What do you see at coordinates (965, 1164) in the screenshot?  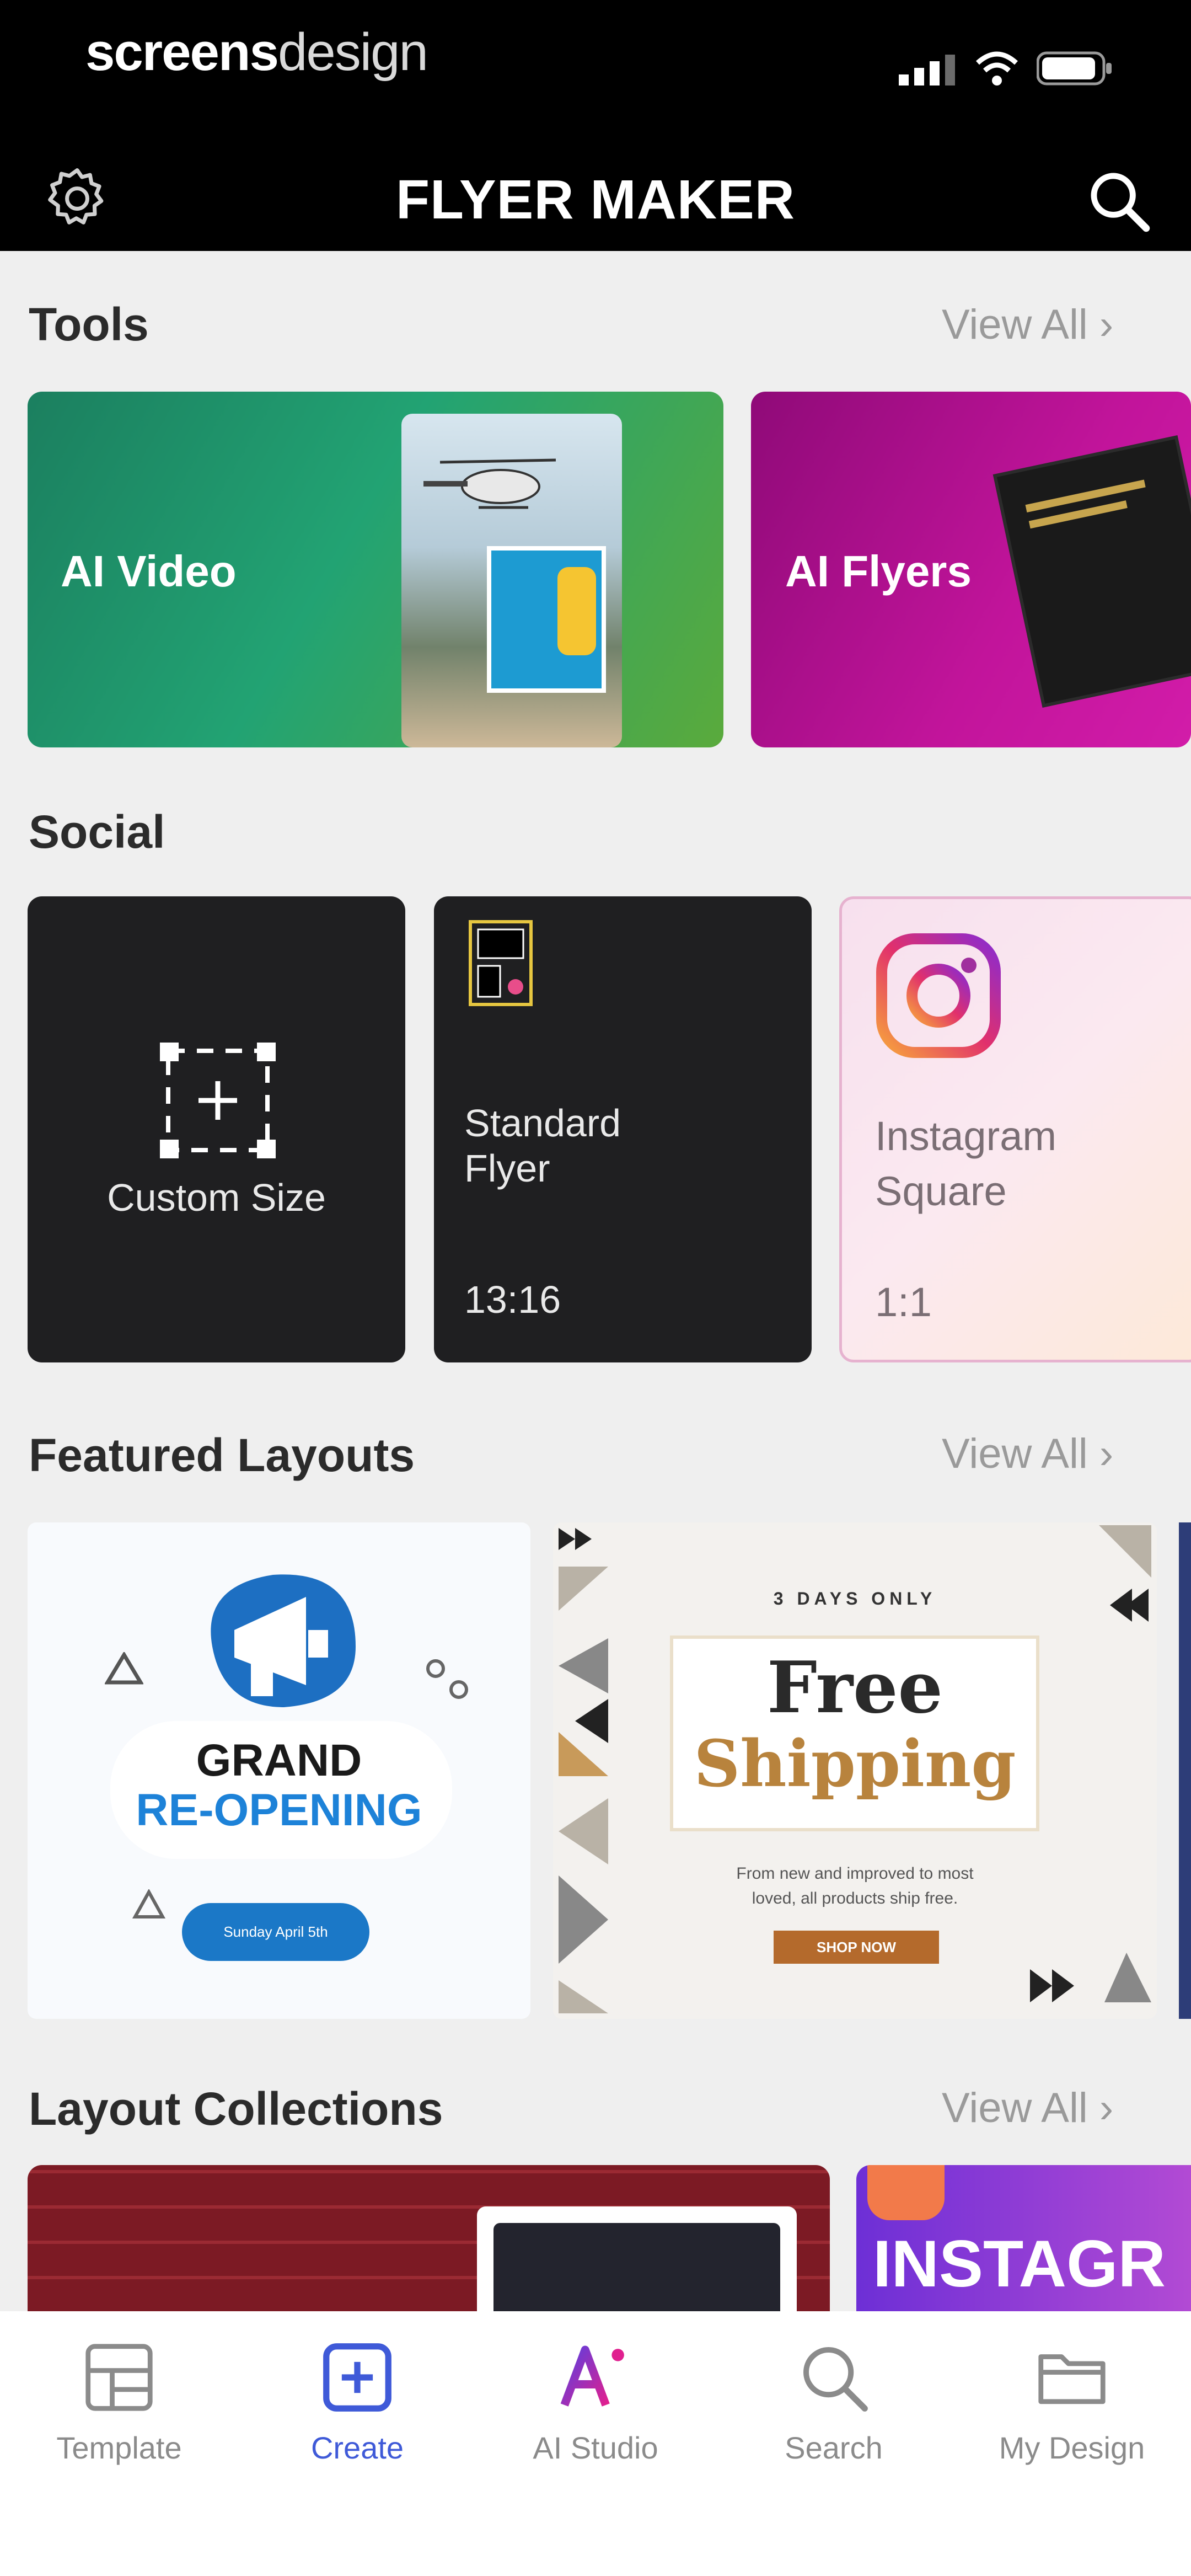 I see `instagram-square-label: Instagram Square` at bounding box center [965, 1164].